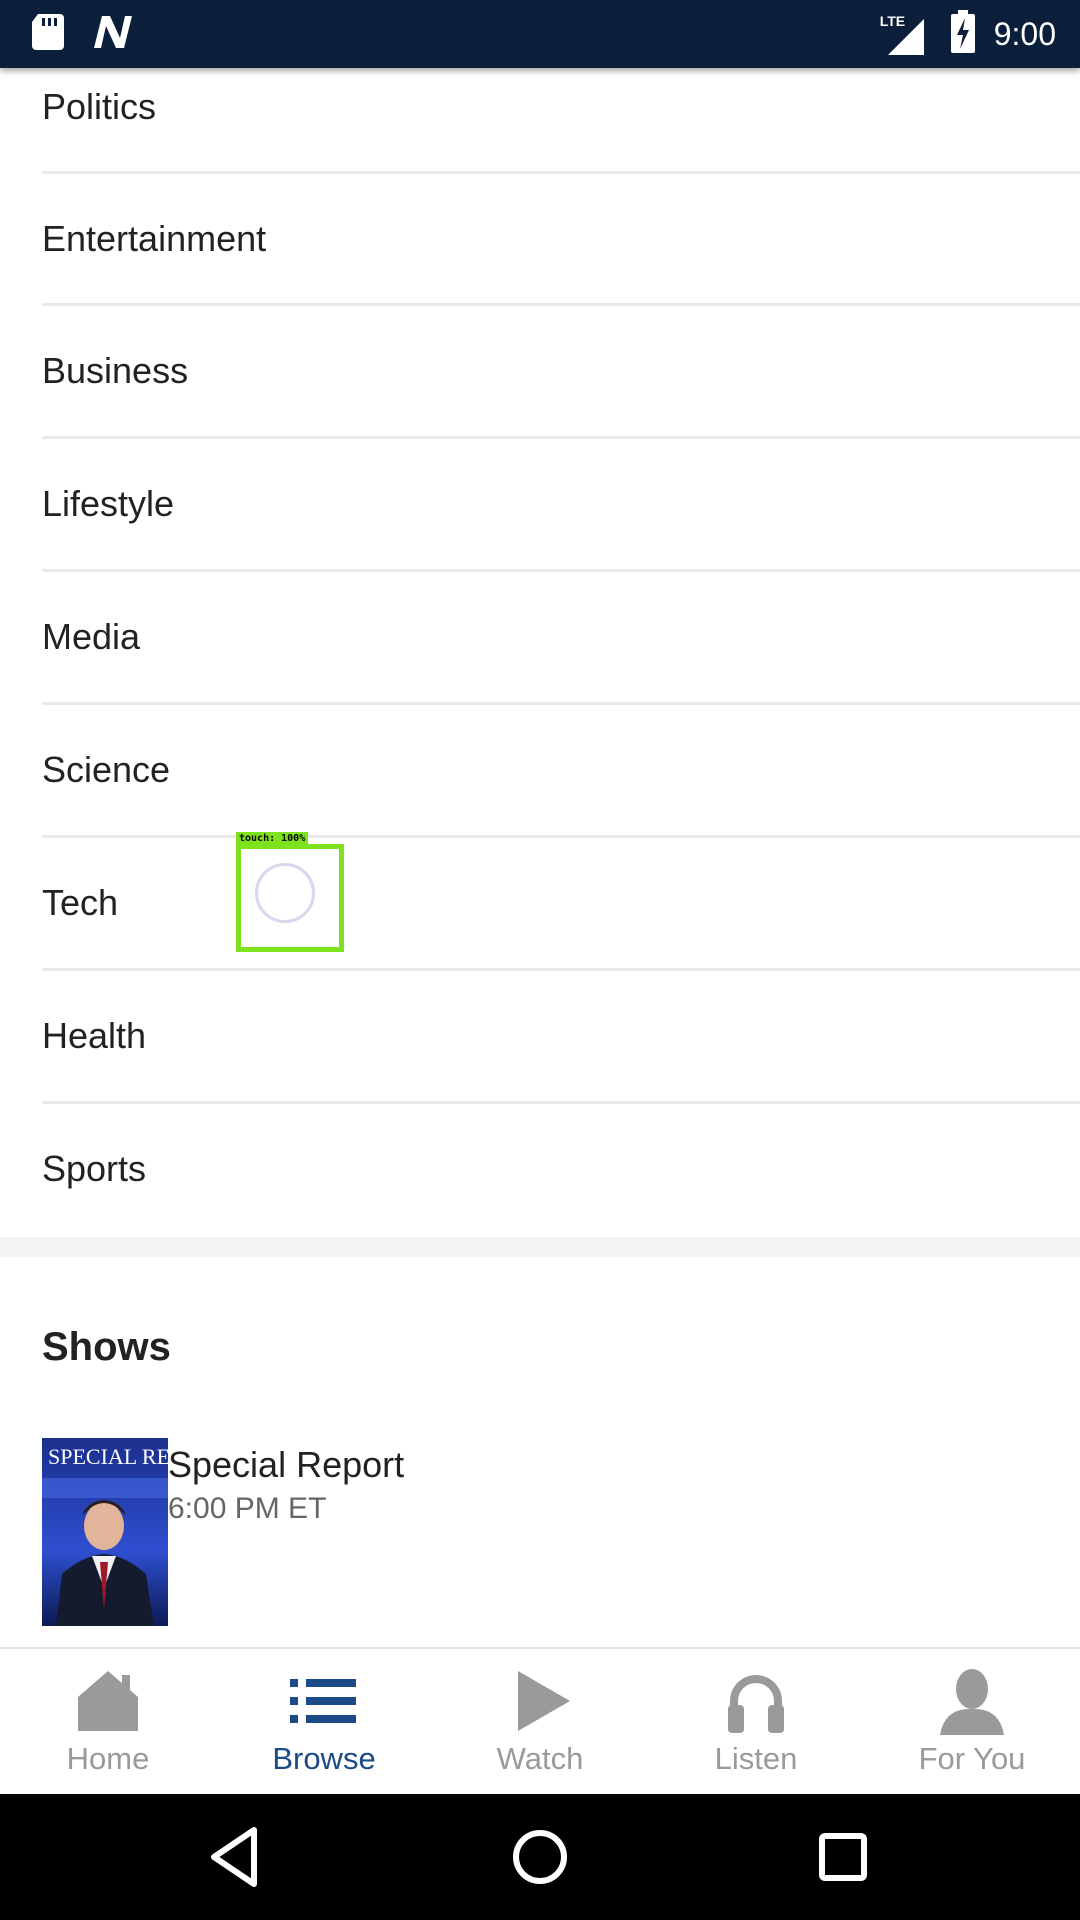  I want to click on touch-indicator-circle, so click(285, 893).